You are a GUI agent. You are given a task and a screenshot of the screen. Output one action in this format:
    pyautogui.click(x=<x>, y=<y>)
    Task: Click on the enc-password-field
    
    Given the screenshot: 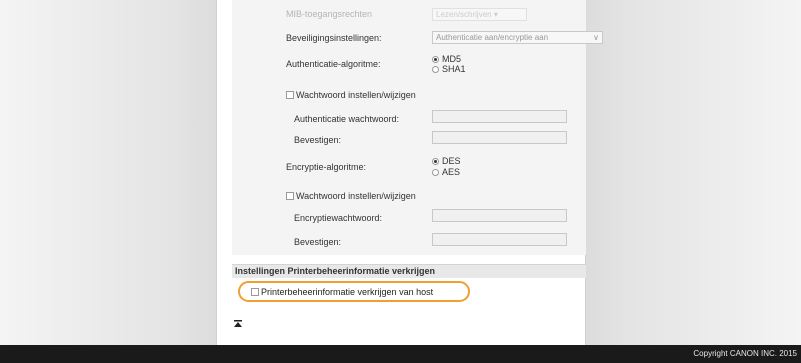 What is the action you would take?
    pyautogui.click(x=499, y=215)
    